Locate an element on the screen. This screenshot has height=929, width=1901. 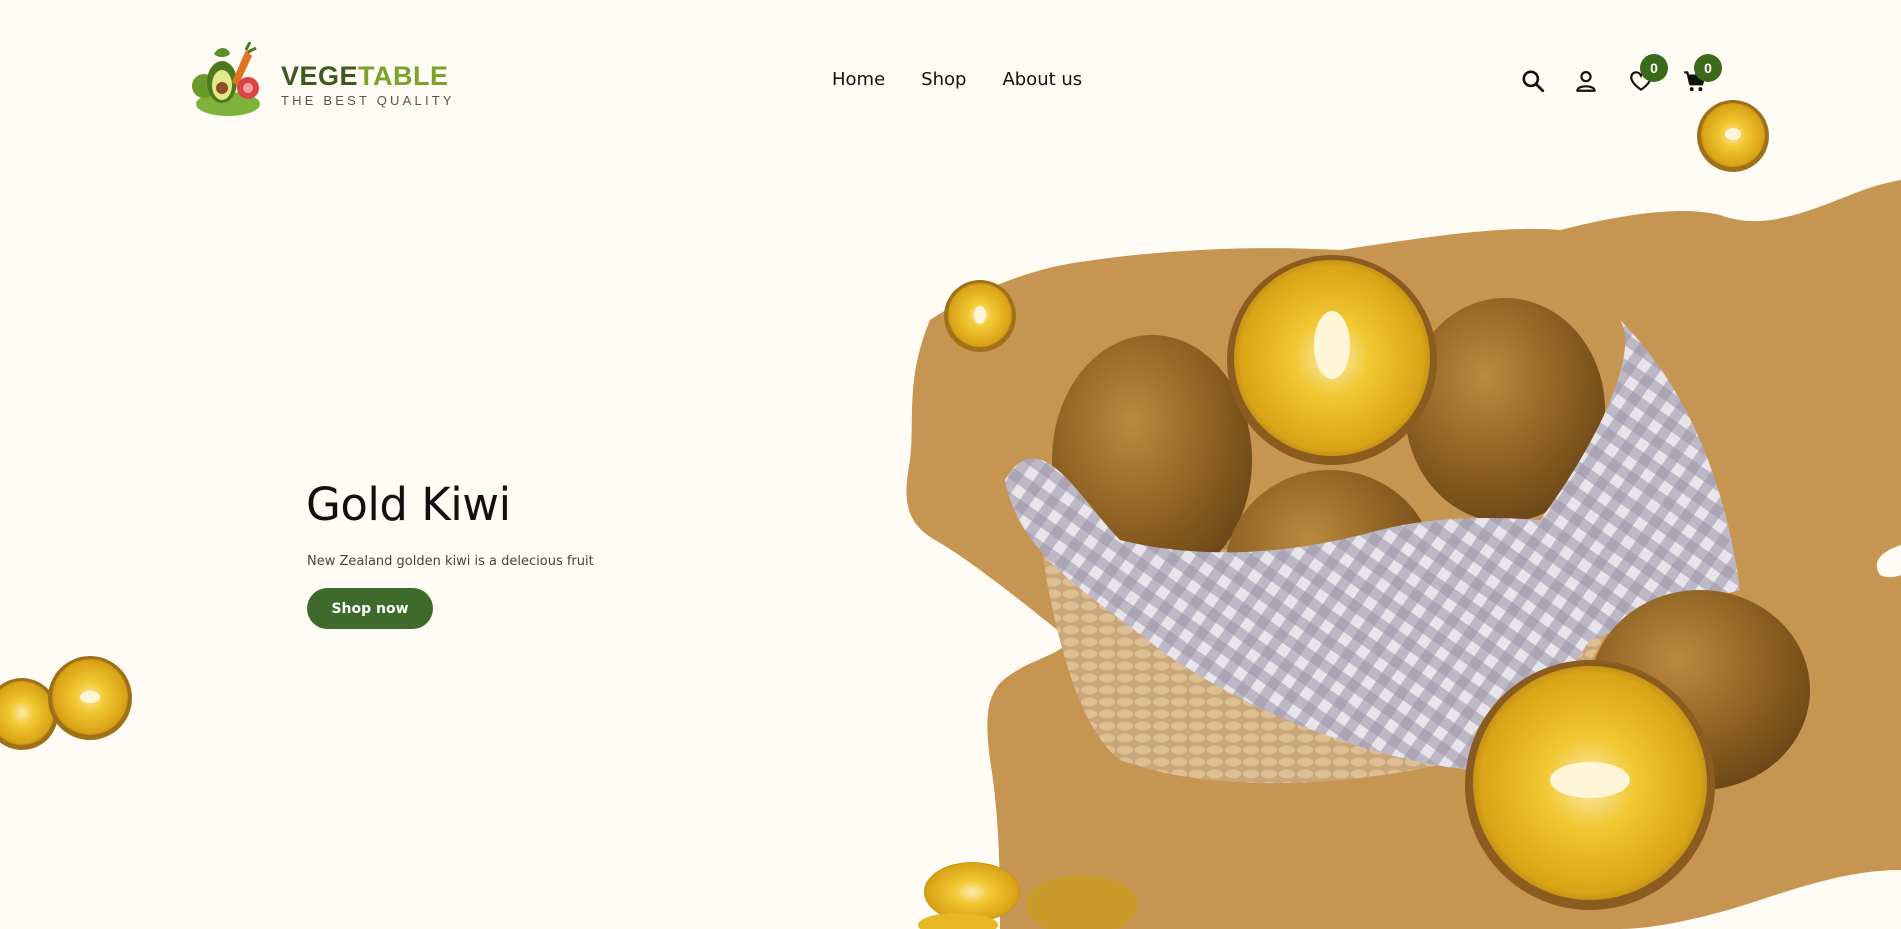
brand-name-part2: TABLE is located at coordinates (403, 76).